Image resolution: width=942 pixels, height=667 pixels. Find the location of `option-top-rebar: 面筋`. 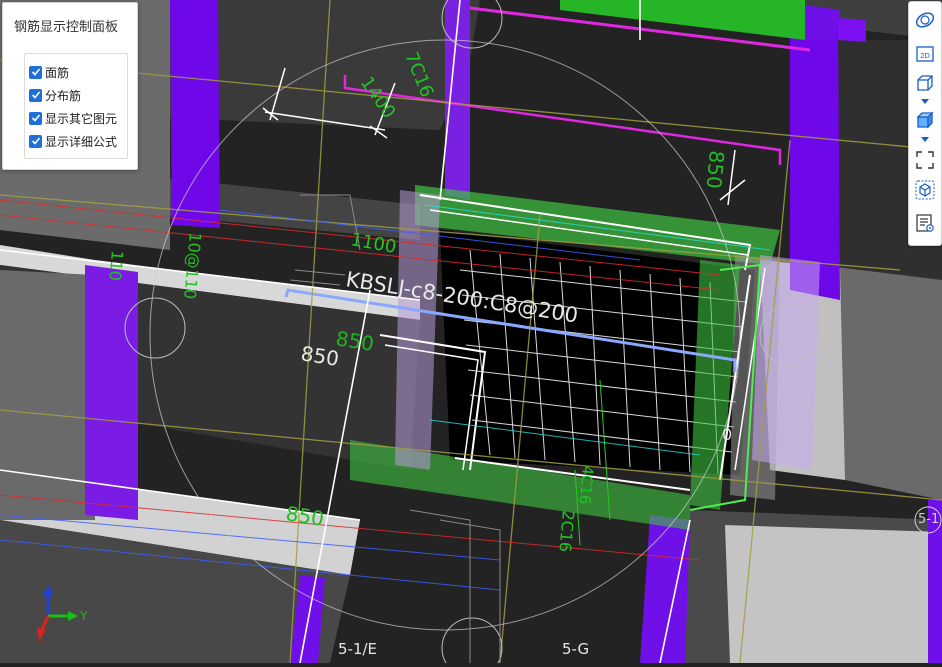

option-top-rebar: 面筋 is located at coordinates (49, 72).